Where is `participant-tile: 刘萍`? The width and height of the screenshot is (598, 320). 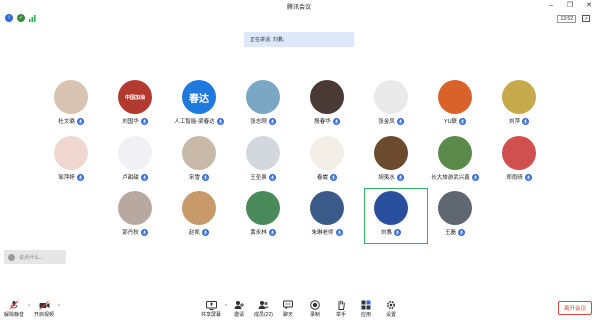 participant-tile: 刘萍 is located at coordinates (519, 108).